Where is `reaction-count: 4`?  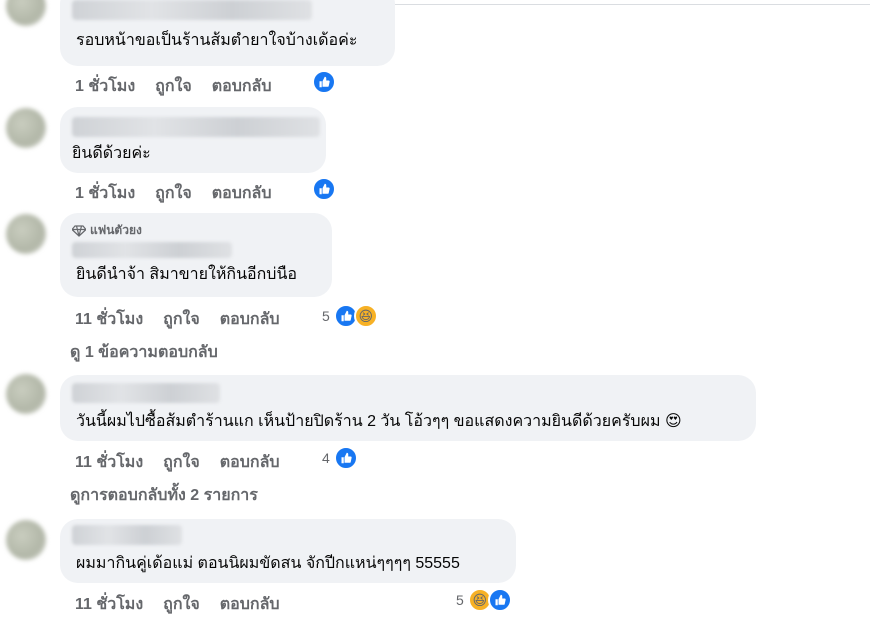 reaction-count: 4 is located at coordinates (326, 458).